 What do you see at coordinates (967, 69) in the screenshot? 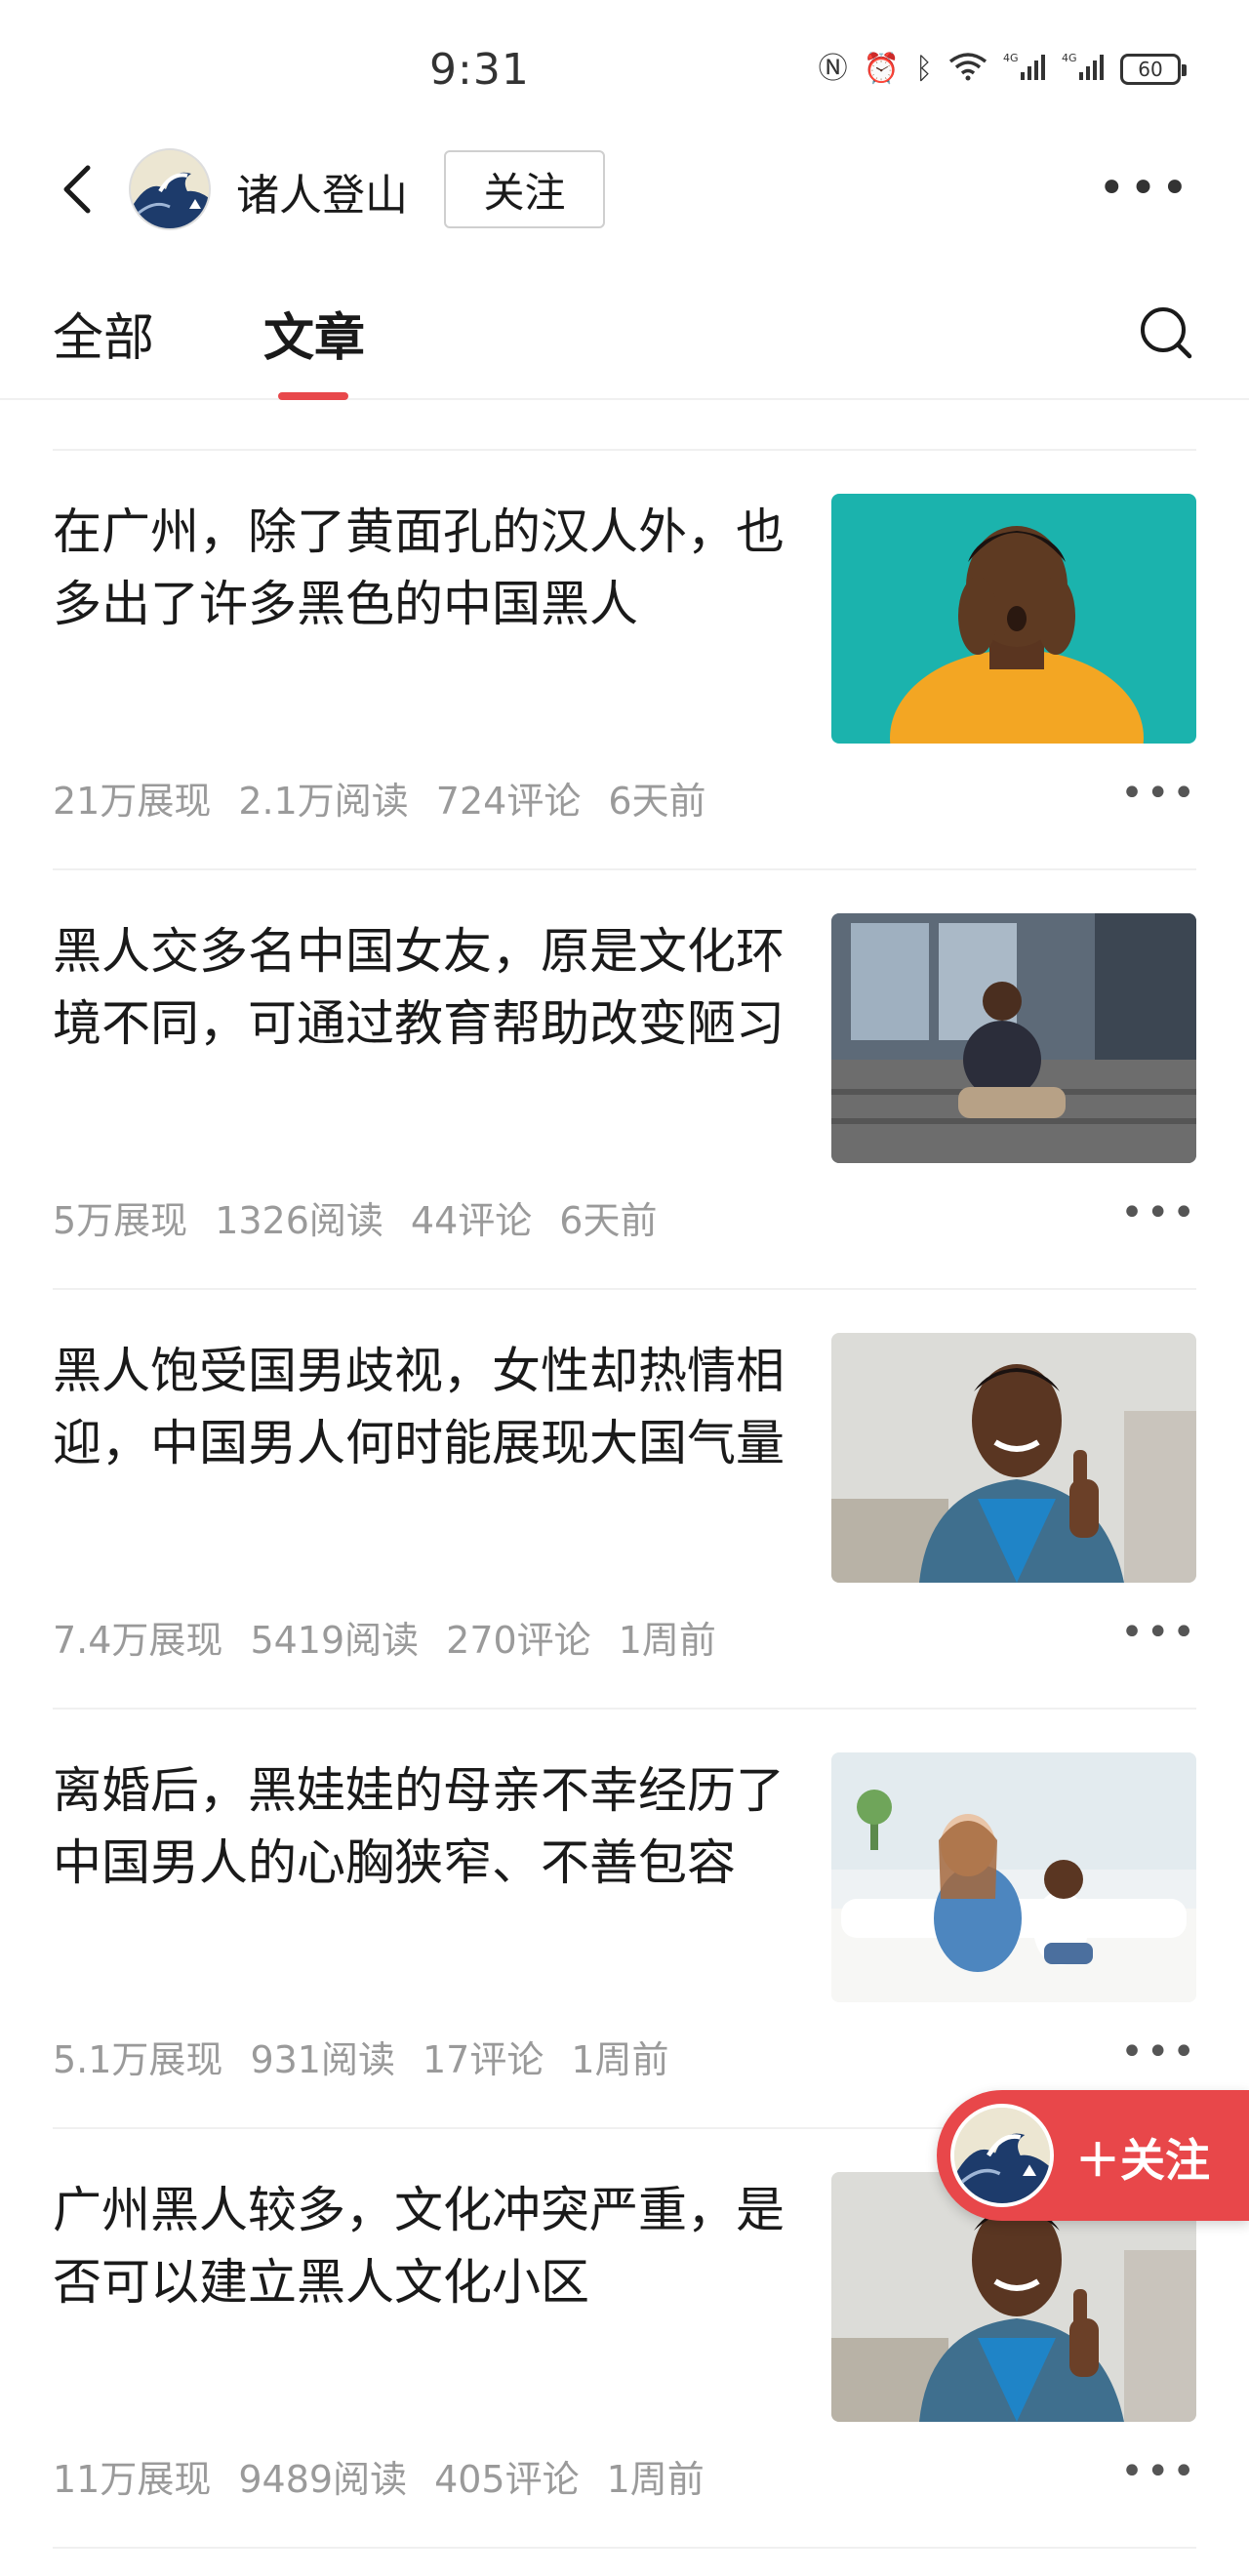
I see `wifi-icon` at bounding box center [967, 69].